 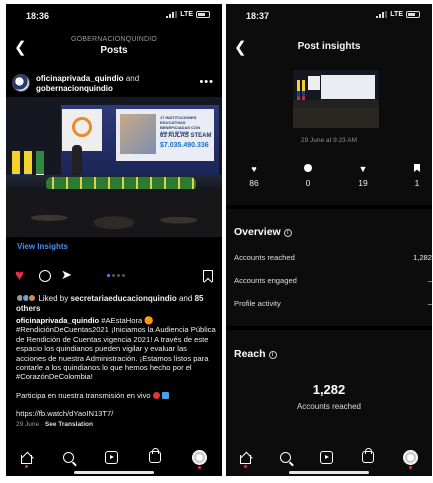 What do you see at coordinates (114, 213) in the screenshot?
I see `audience` at bounding box center [114, 213].